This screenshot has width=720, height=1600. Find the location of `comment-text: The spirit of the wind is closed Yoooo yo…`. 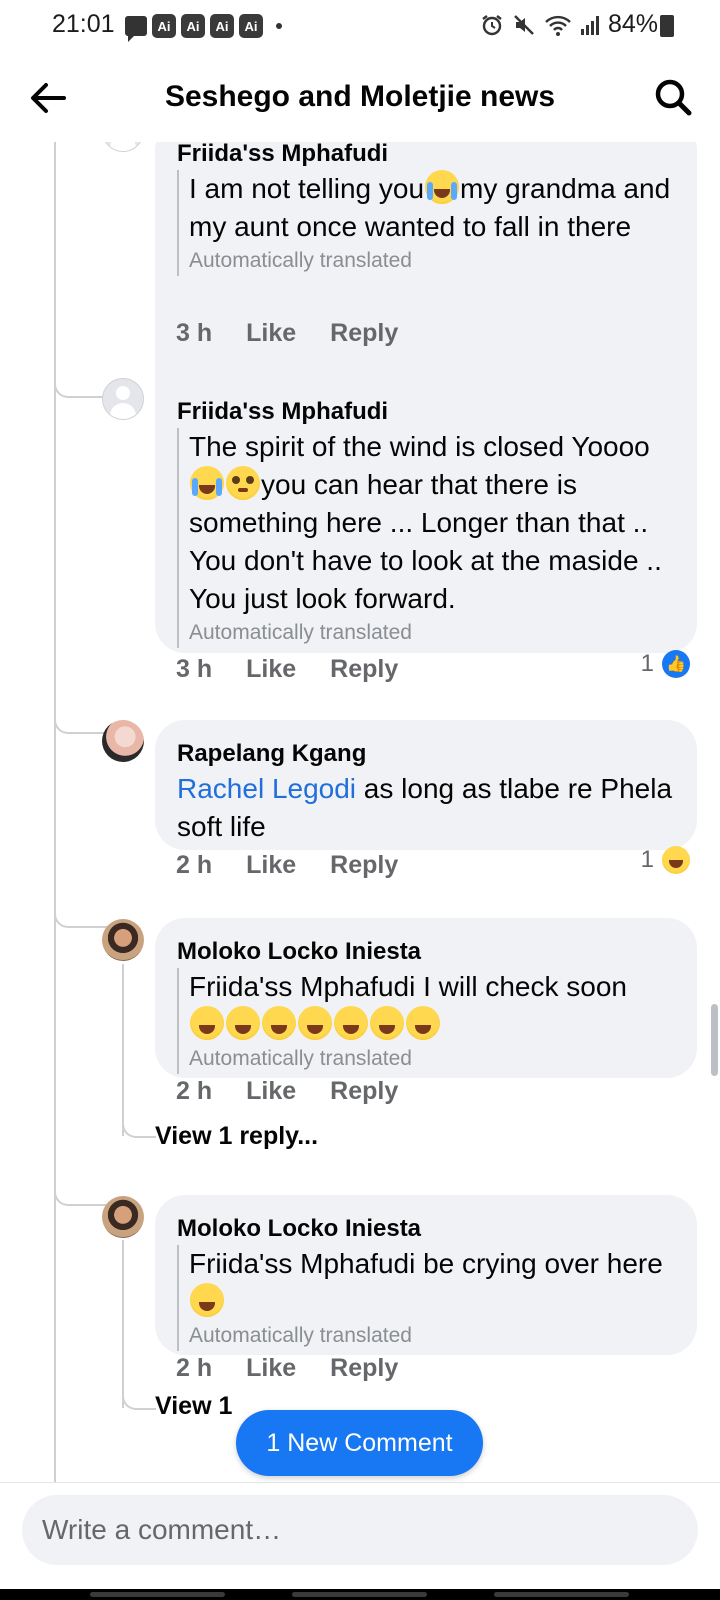

comment-text: The spirit of the wind is closed Yoooo yo… is located at coordinates (432, 523).